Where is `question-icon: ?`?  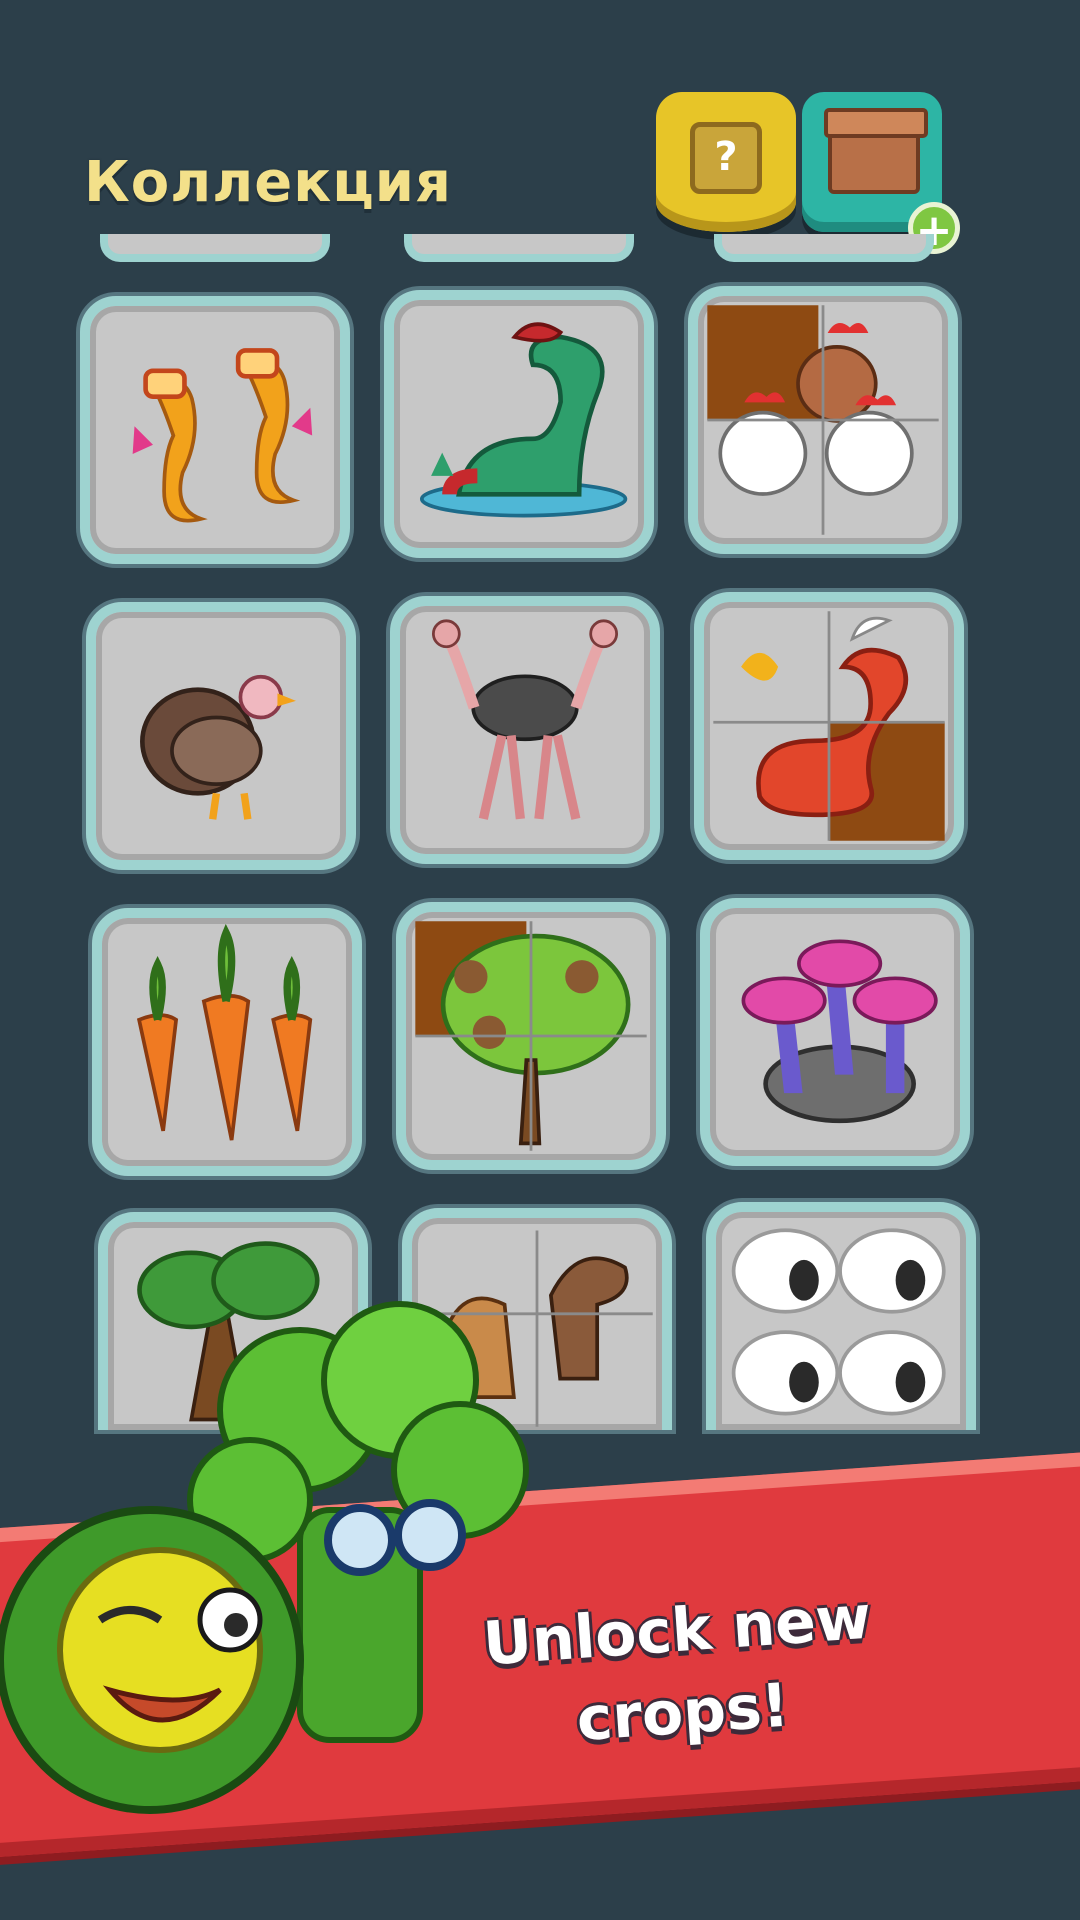 question-icon: ? is located at coordinates (726, 158).